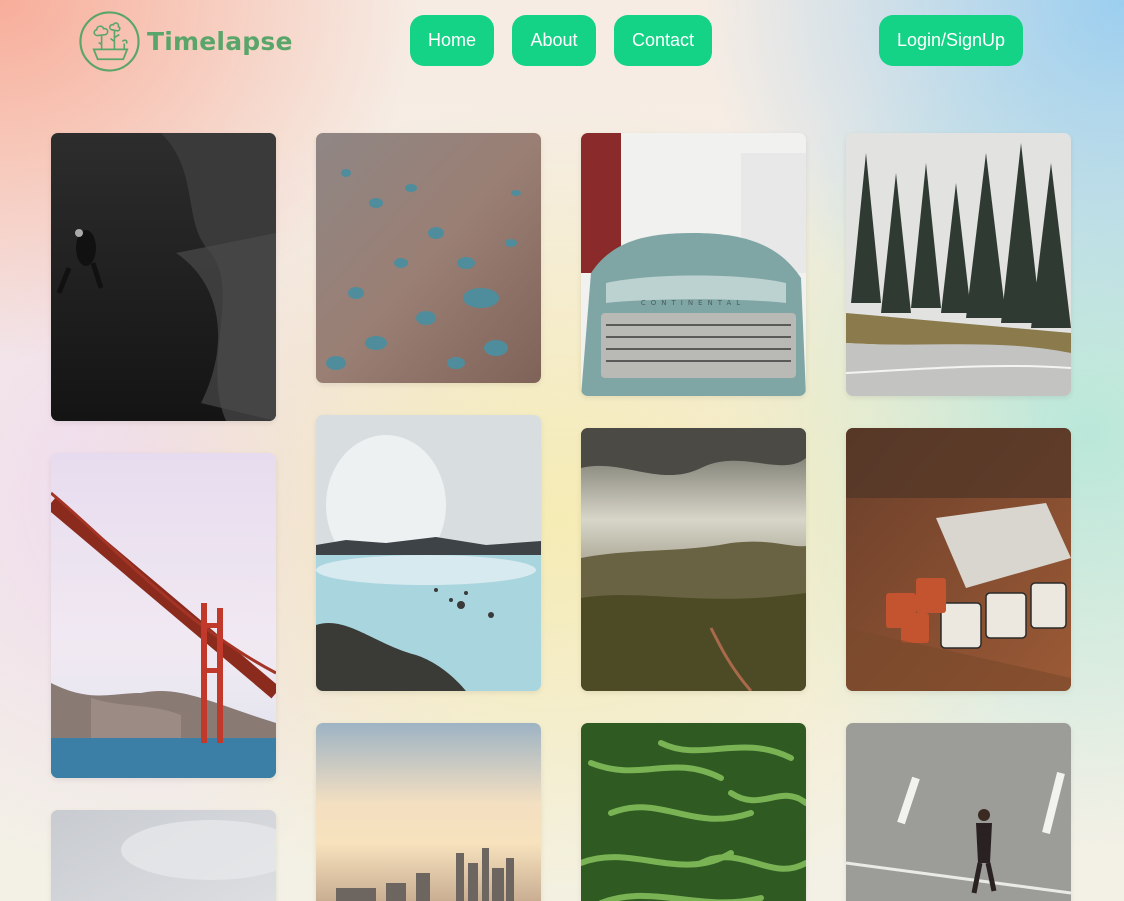 This screenshot has width=1124, height=901. Describe the element at coordinates (163, 855) in the screenshot. I see `gallery-photo-misty-sky` at that location.